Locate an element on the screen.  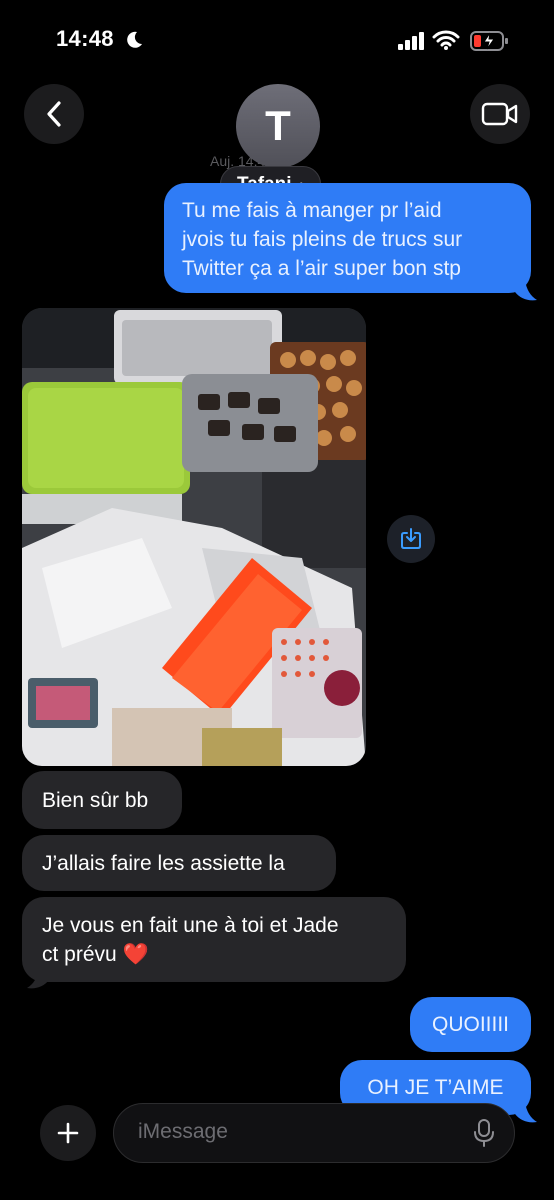
message-input: iMessage is located at coordinates (314, 1133).